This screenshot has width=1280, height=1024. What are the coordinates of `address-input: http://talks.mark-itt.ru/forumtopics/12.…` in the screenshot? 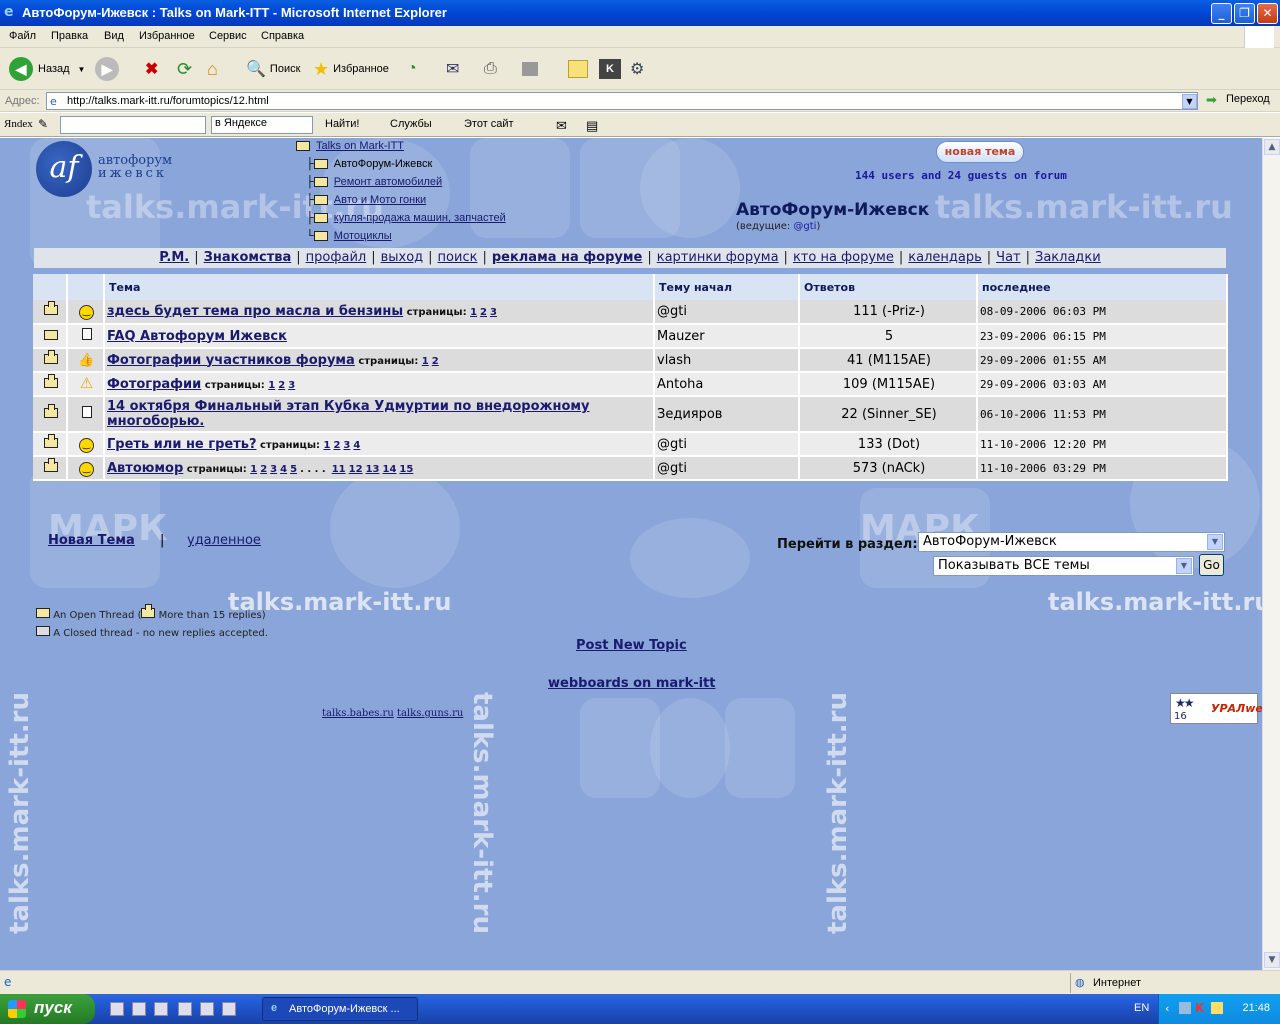 It's located at (622, 101).